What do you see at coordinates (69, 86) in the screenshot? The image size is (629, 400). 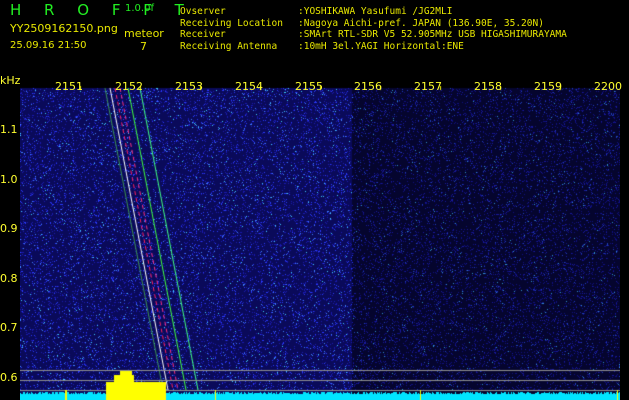 I see `x-tick-label: 2151` at bounding box center [69, 86].